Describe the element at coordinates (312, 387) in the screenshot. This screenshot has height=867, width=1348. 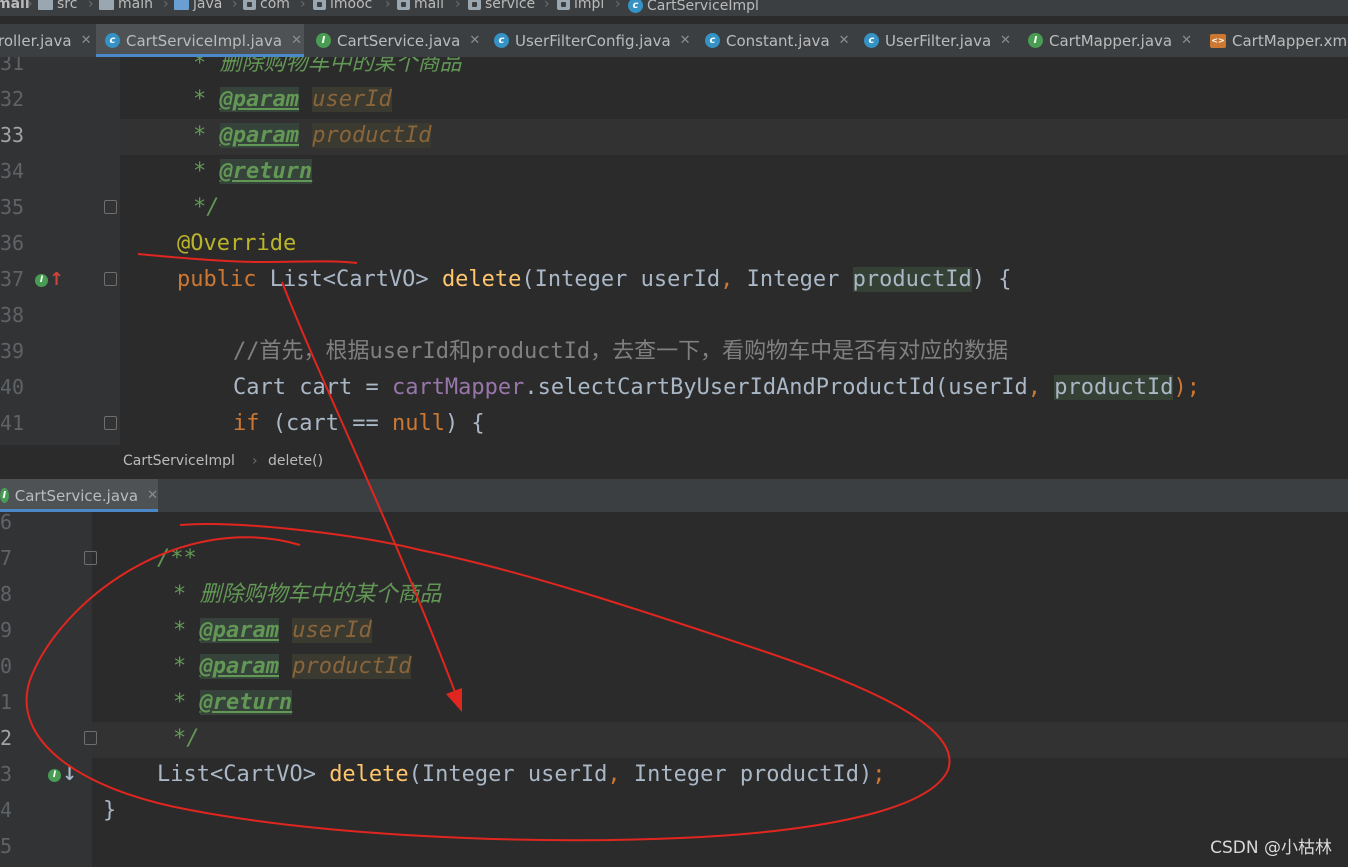
I see `variable-declaration: Cart cart =` at that location.